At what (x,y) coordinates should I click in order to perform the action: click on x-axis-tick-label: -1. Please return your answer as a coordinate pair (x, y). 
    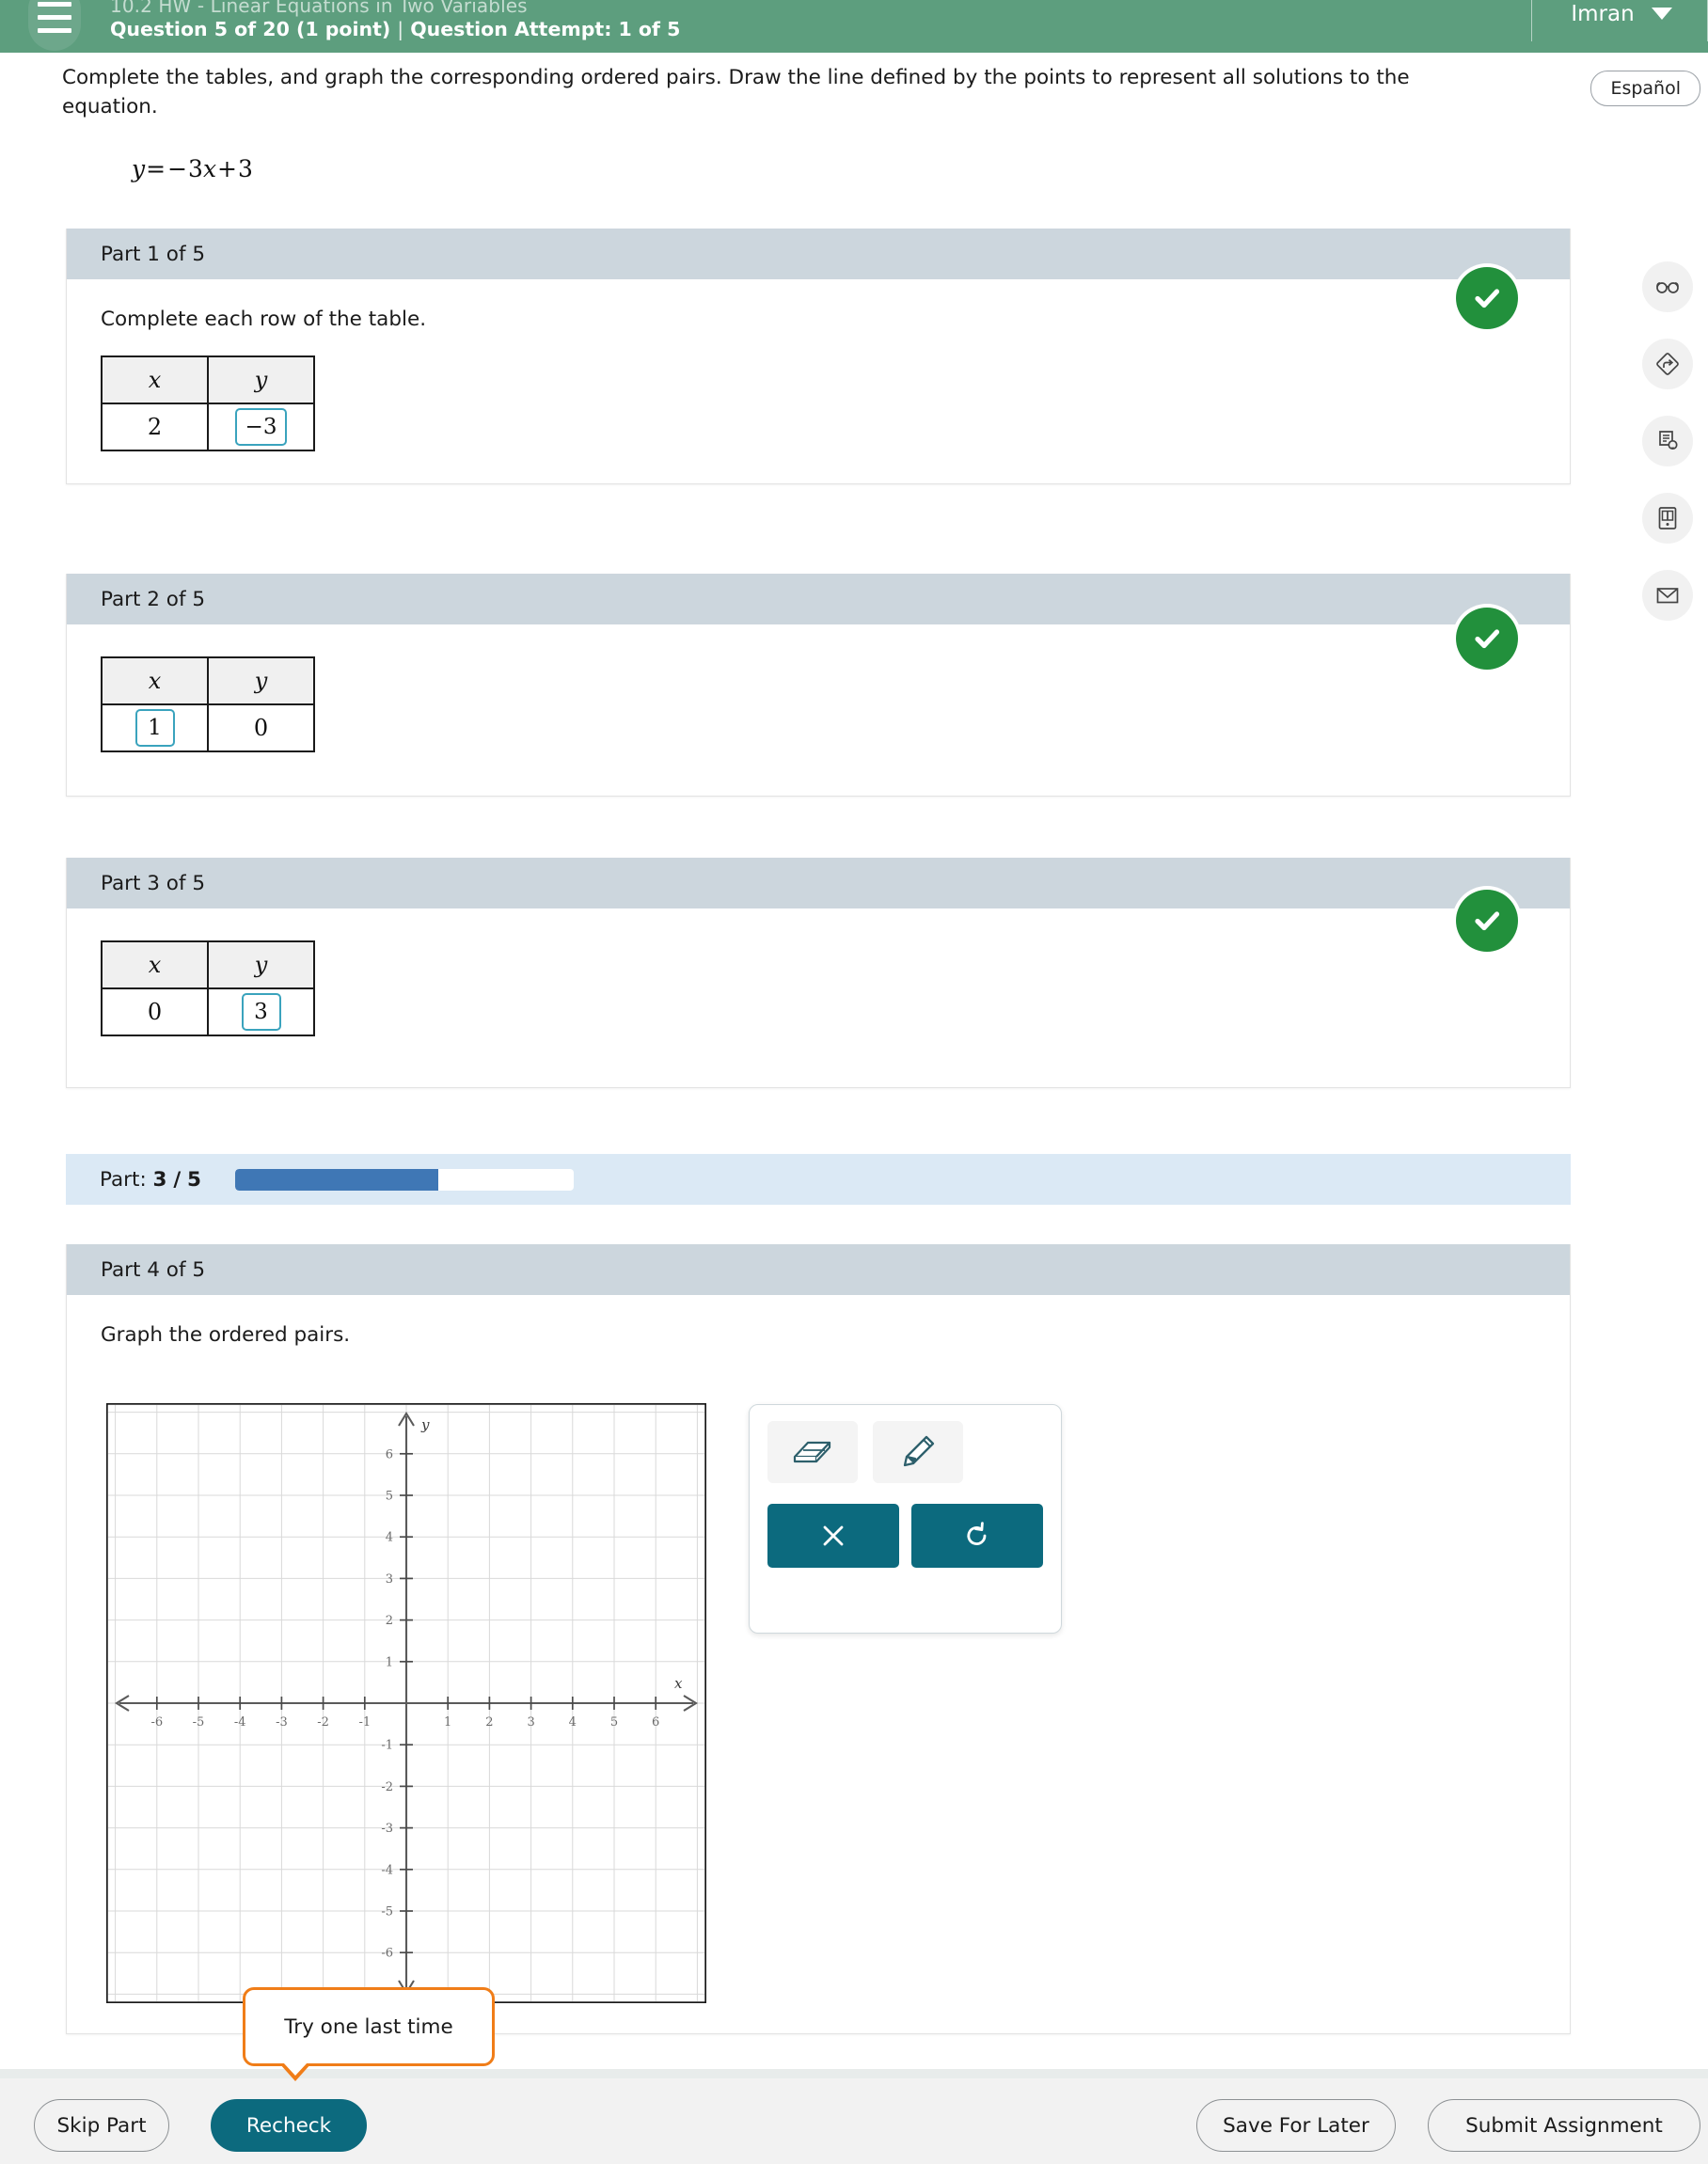
    Looking at the image, I should click on (364, 1723).